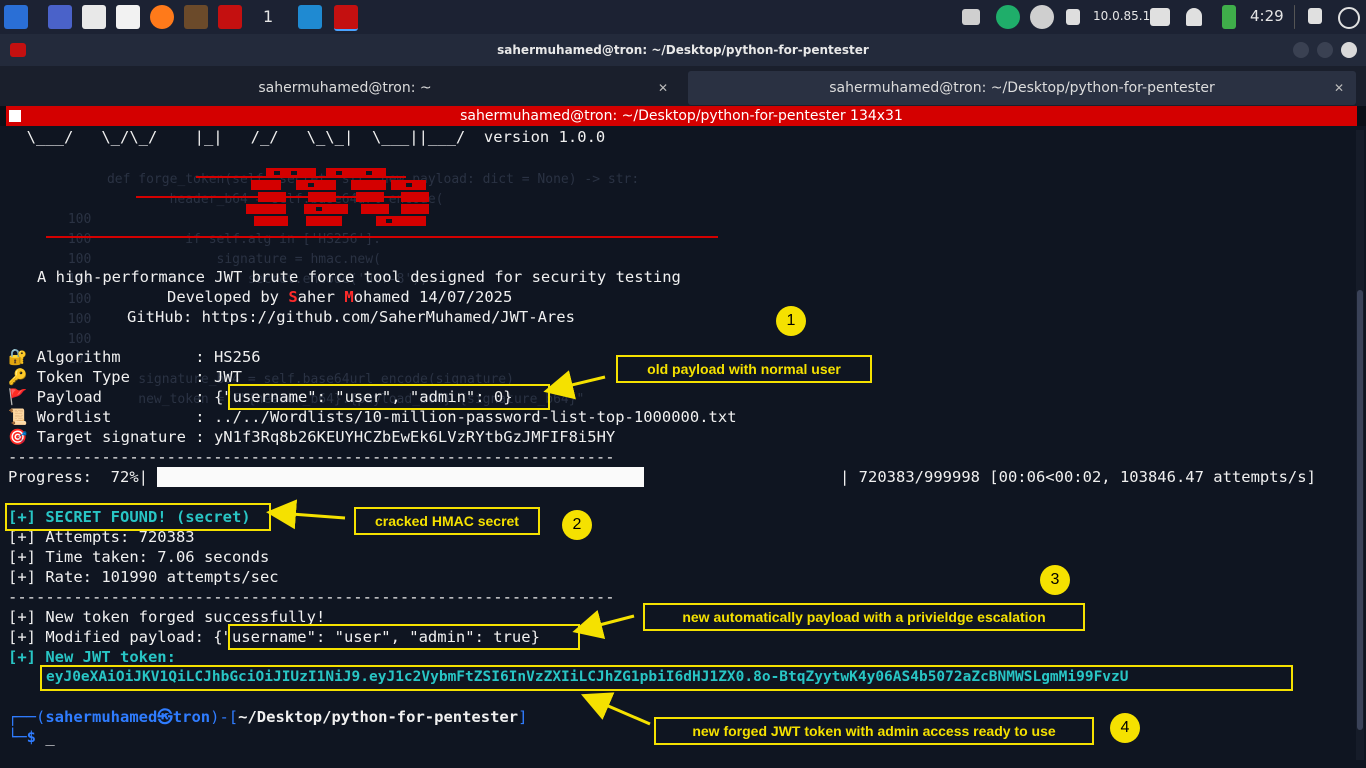 Image resolution: width=1366 pixels, height=768 pixels. Describe the element at coordinates (577, 525) in the screenshot. I see `annotation-number-2: 2` at that location.